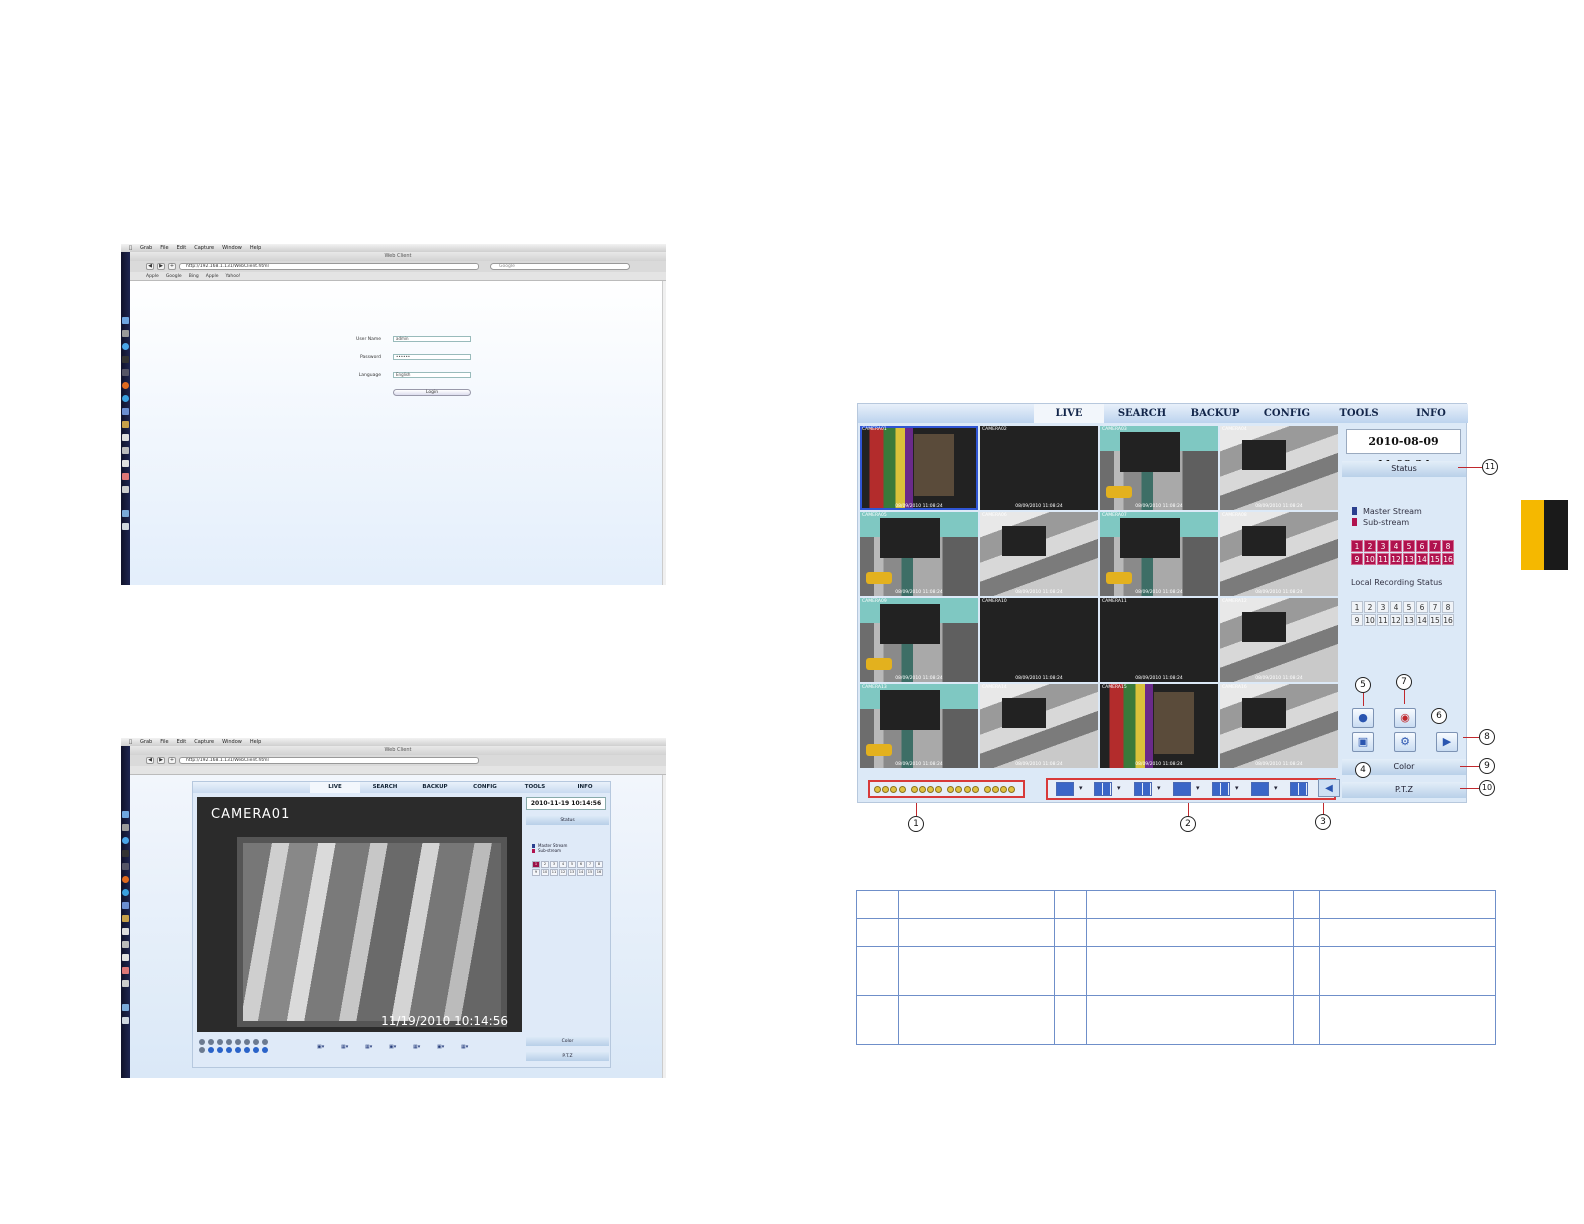 This screenshot has width=1584, height=1224. What do you see at coordinates (359, 914) in the screenshot?
I see `camera-video: CAMERA01 11/19/2010 10:14:56` at bounding box center [359, 914].